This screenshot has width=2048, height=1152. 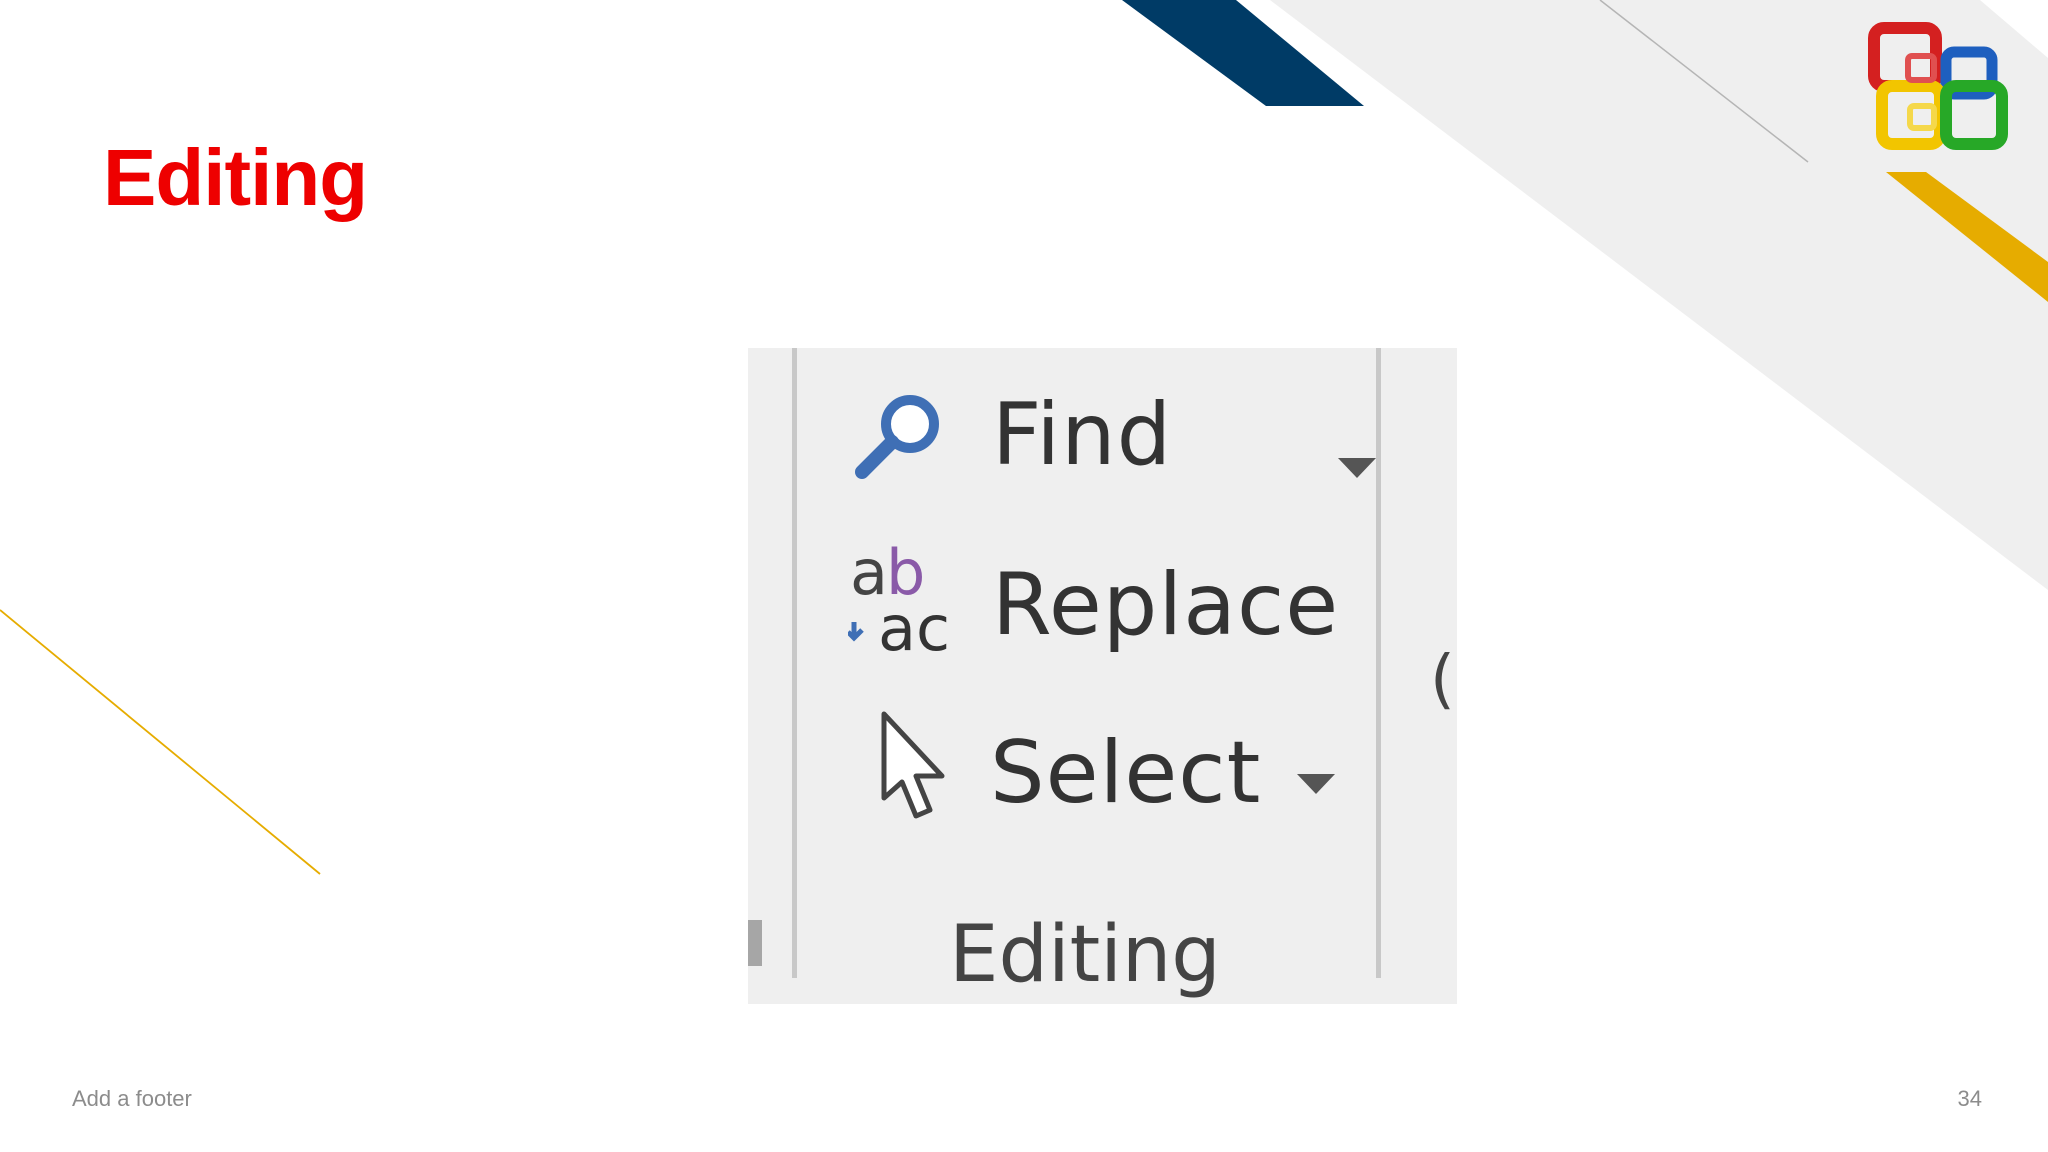 What do you see at coordinates (1166, 605) in the screenshot?
I see `replace-label: Replace` at bounding box center [1166, 605].